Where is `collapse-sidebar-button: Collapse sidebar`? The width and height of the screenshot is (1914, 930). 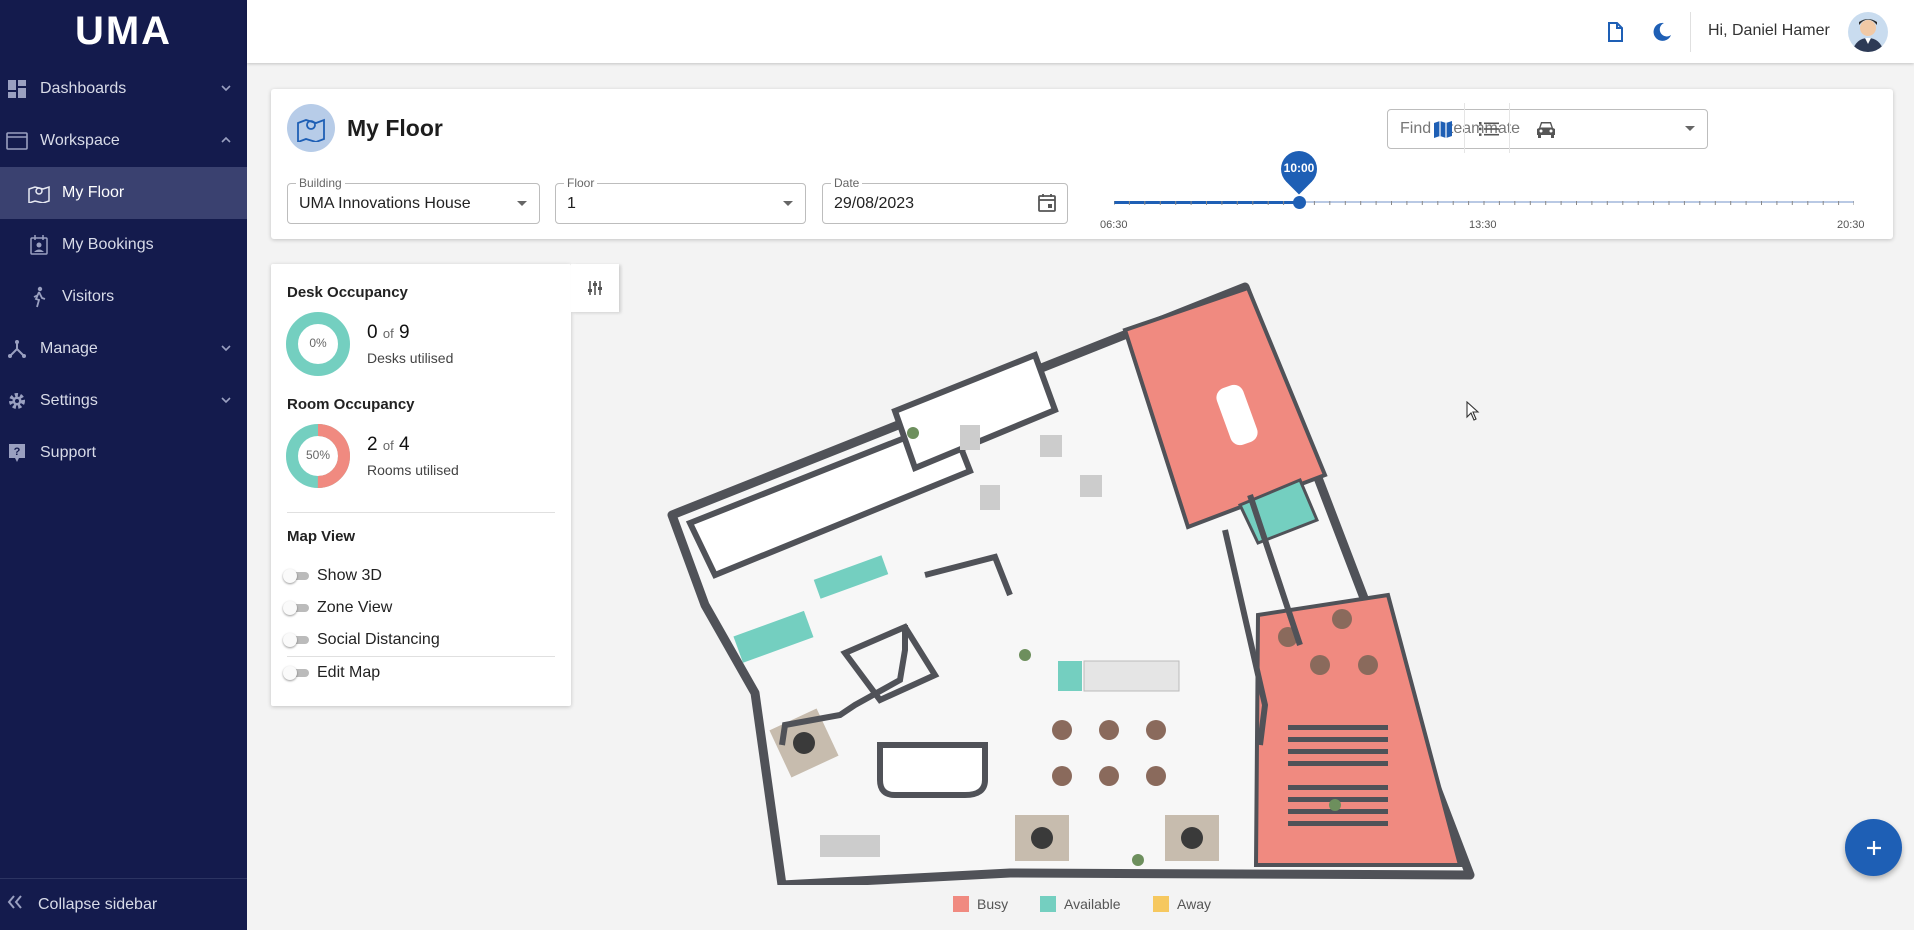
collapse-sidebar-button: Collapse sidebar is located at coordinates (123, 904).